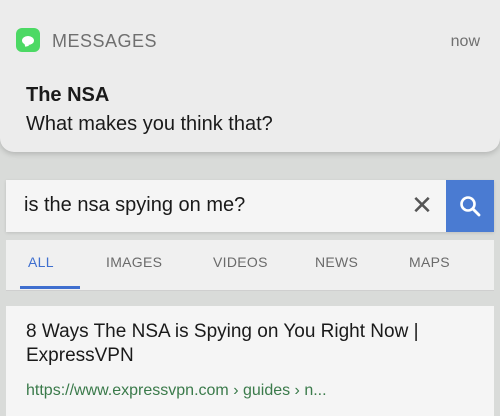 The height and width of the screenshot is (416, 500). I want to click on search-button, so click(470, 206).